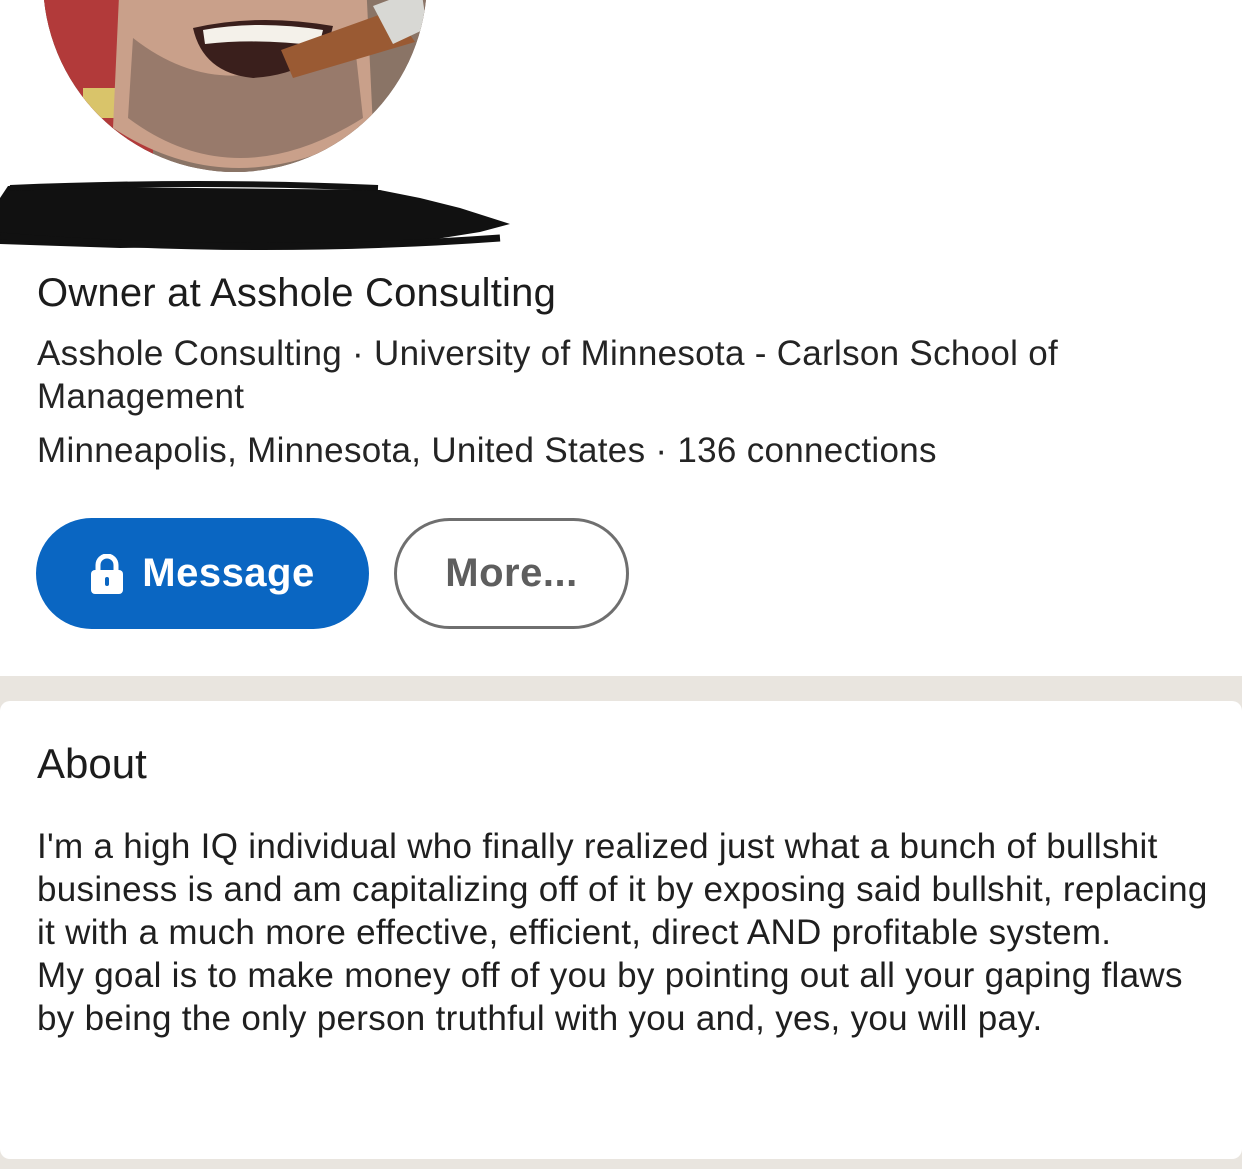  What do you see at coordinates (806, 450) in the screenshot?
I see `connections-link: 136 connections` at bounding box center [806, 450].